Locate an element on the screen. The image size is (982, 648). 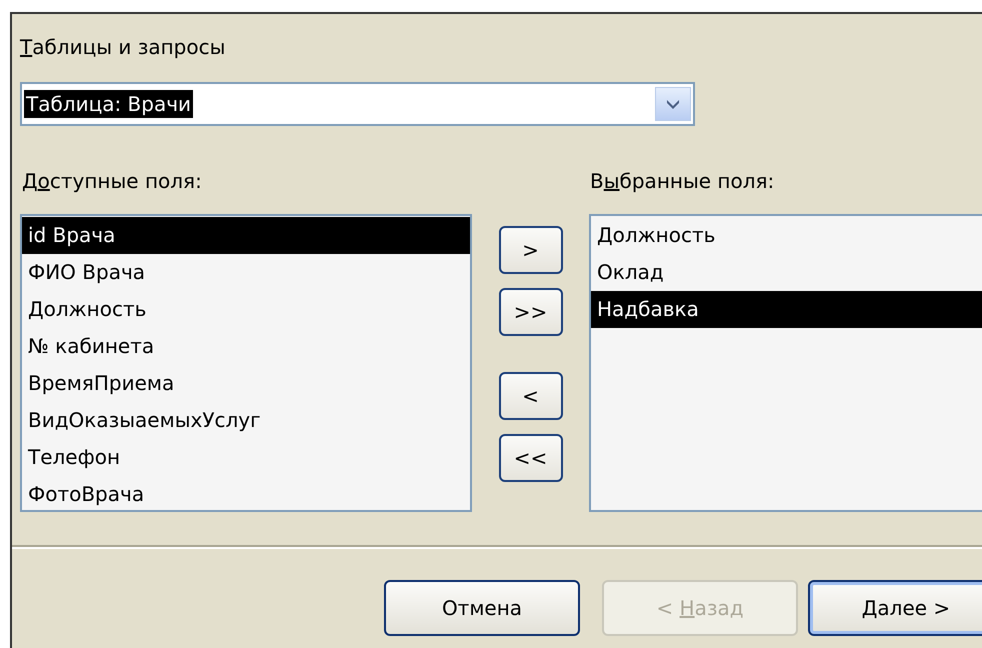
dialog-button: Отмена is located at coordinates (482, 608).